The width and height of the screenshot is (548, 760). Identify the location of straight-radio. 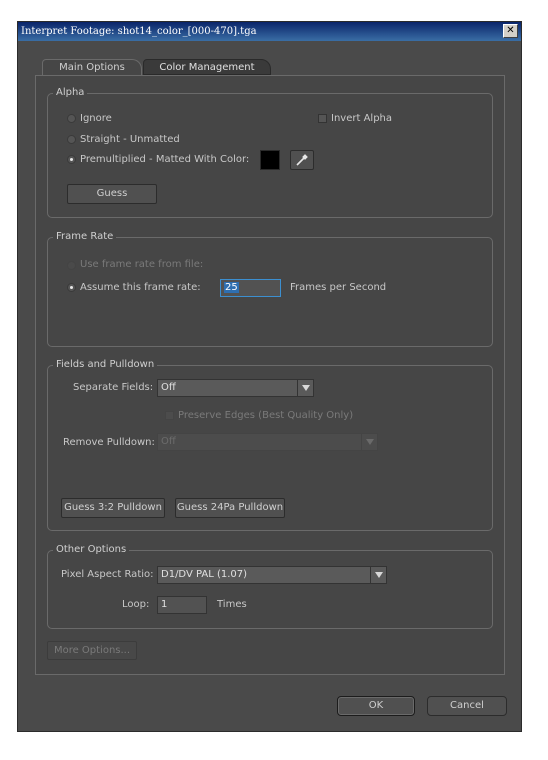
(71, 139).